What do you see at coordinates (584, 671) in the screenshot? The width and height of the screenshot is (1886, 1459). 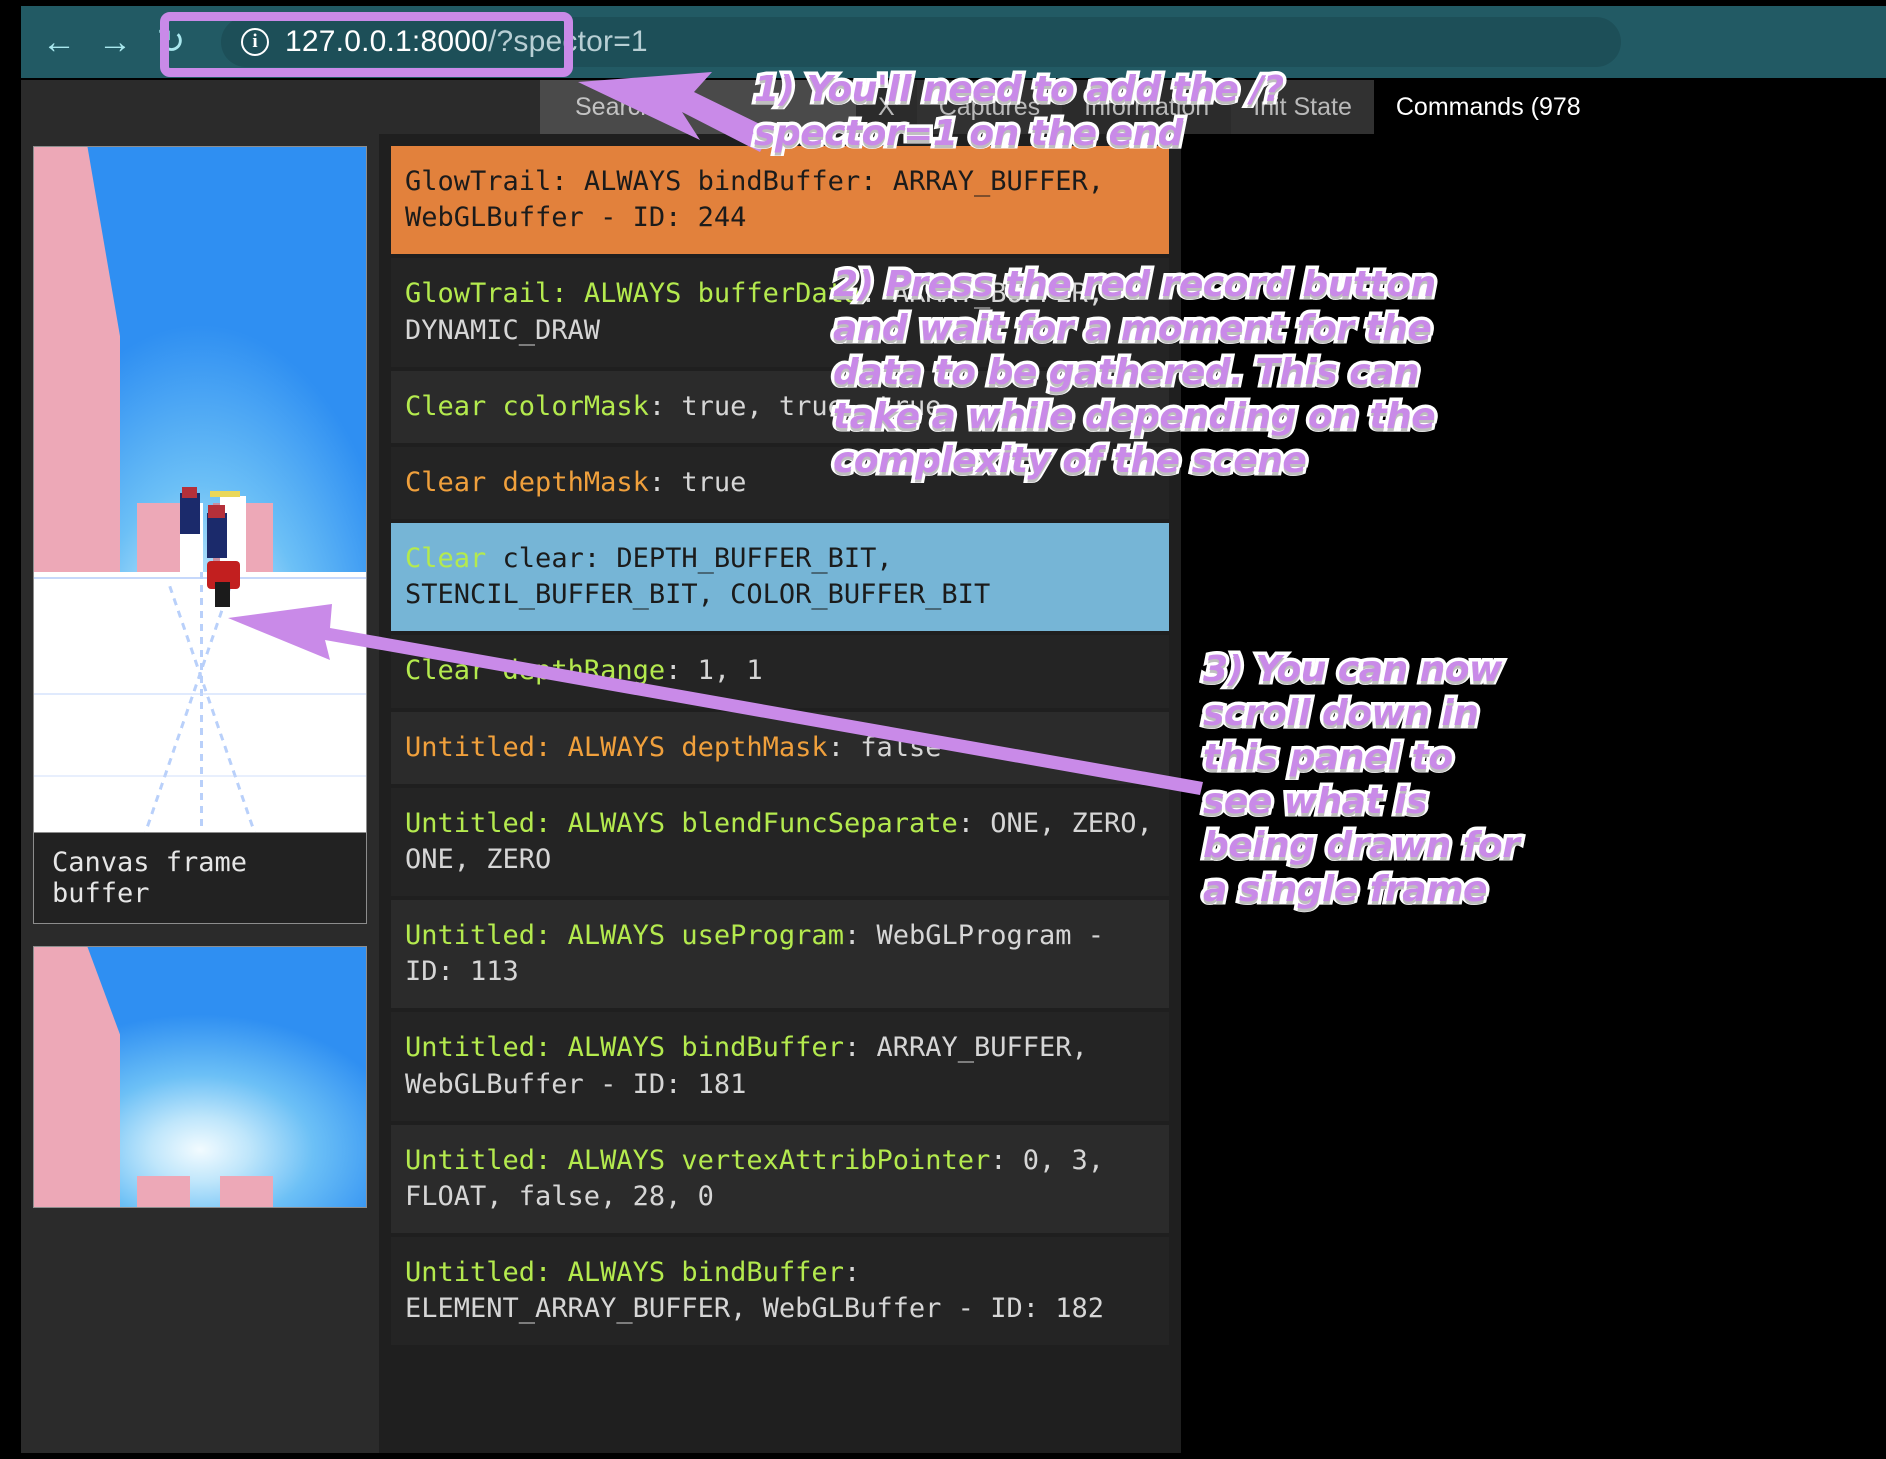 I see `command-function: depthRange` at bounding box center [584, 671].